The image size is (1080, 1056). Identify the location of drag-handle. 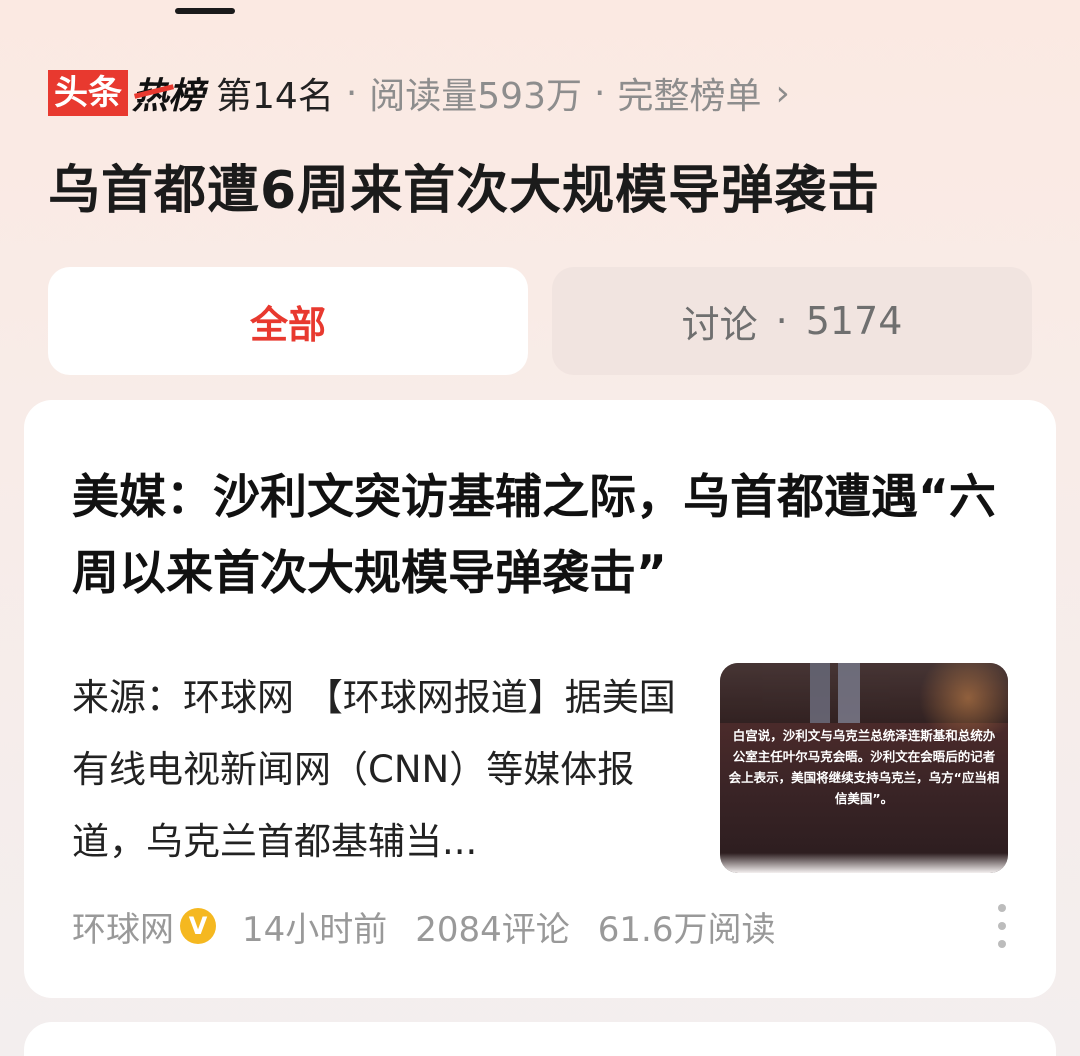
(205, 11).